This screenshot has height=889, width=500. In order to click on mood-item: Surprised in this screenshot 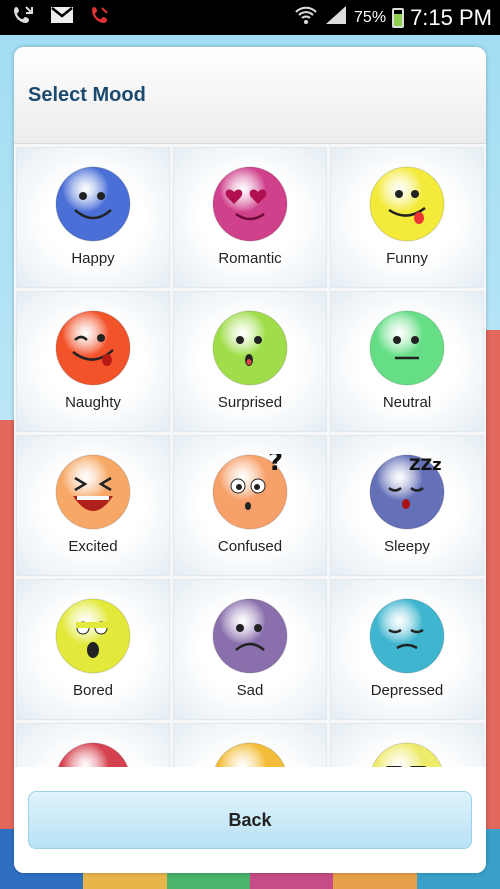, I will do `click(250, 361)`.